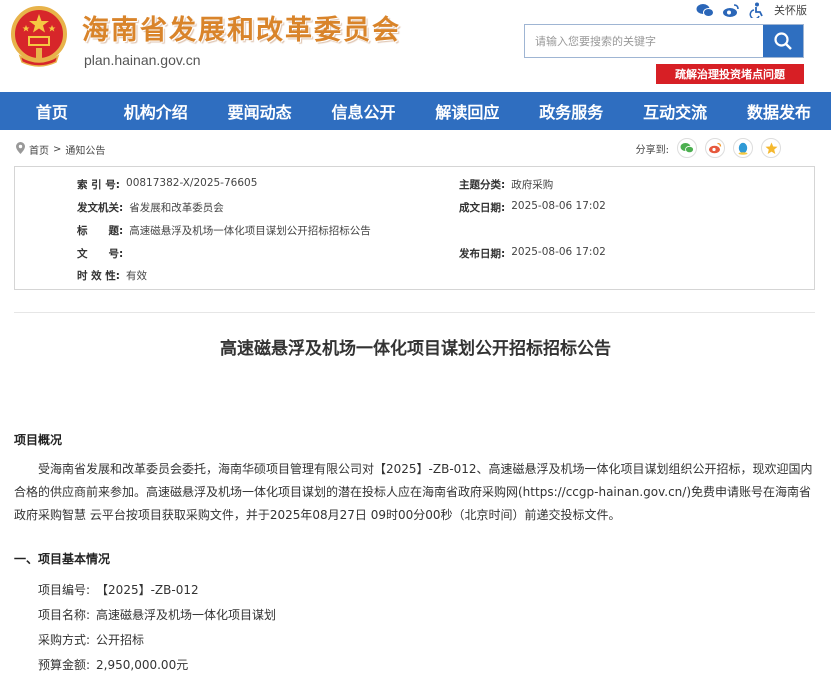 The height and width of the screenshot is (679, 831). Describe the element at coordinates (757, 10) in the screenshot. I see `accessibility-icon` at that location.